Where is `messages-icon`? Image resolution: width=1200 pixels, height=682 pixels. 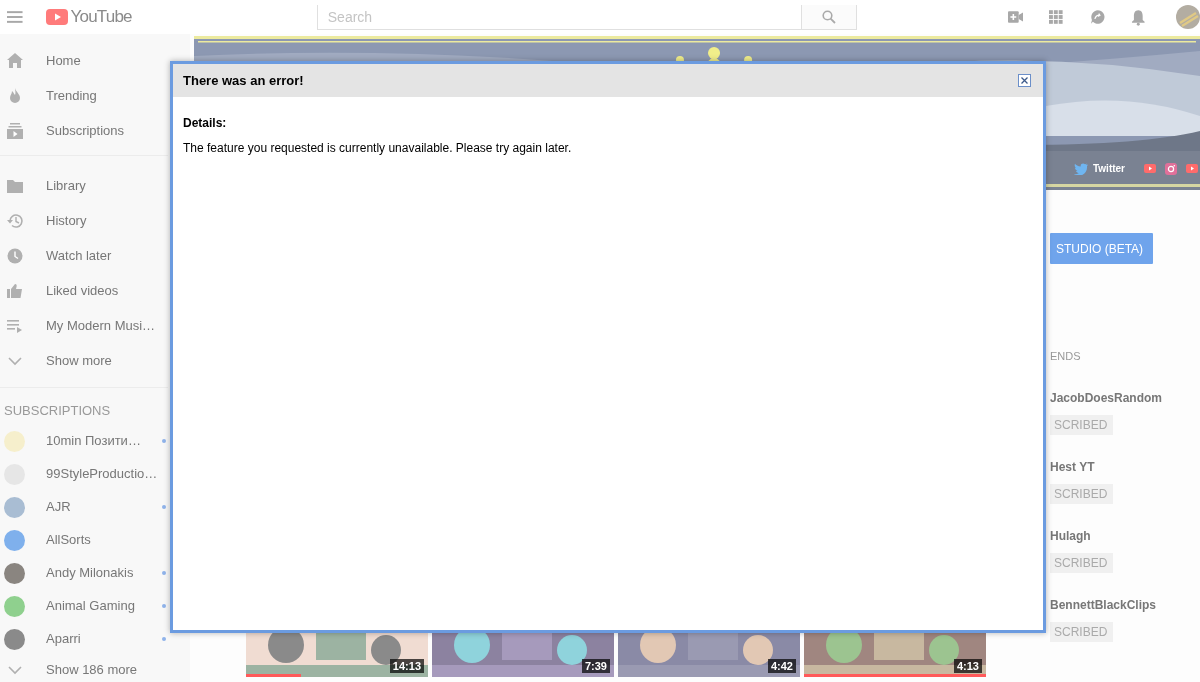
messages-icon is located at coordinates (1097, 17).